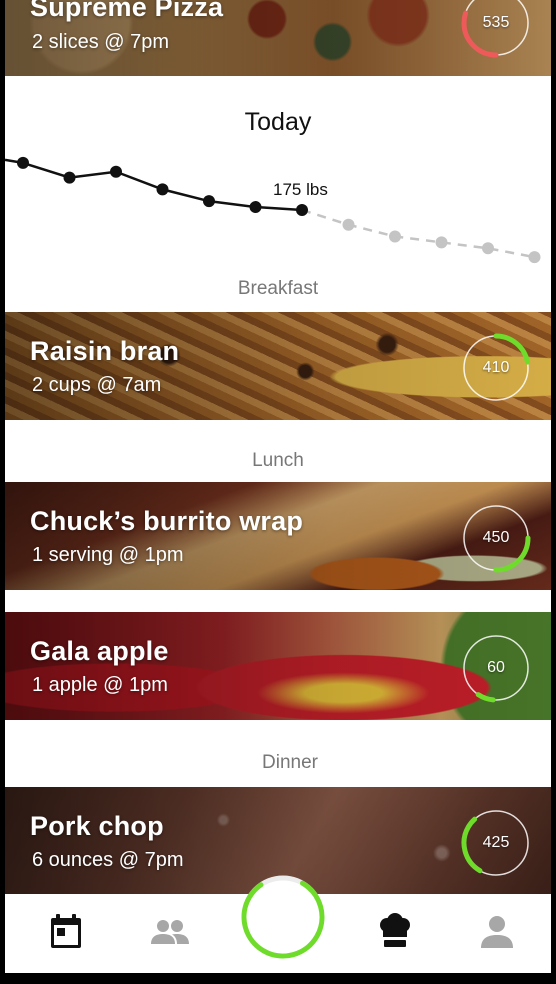  I want to click on section-label-lunch: Lunch, so click(278, 460).